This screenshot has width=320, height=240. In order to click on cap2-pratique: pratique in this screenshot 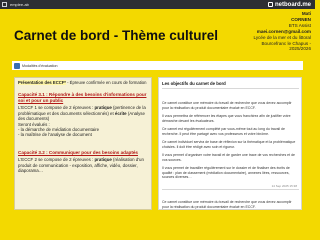, I will do `click(103, 160)`.